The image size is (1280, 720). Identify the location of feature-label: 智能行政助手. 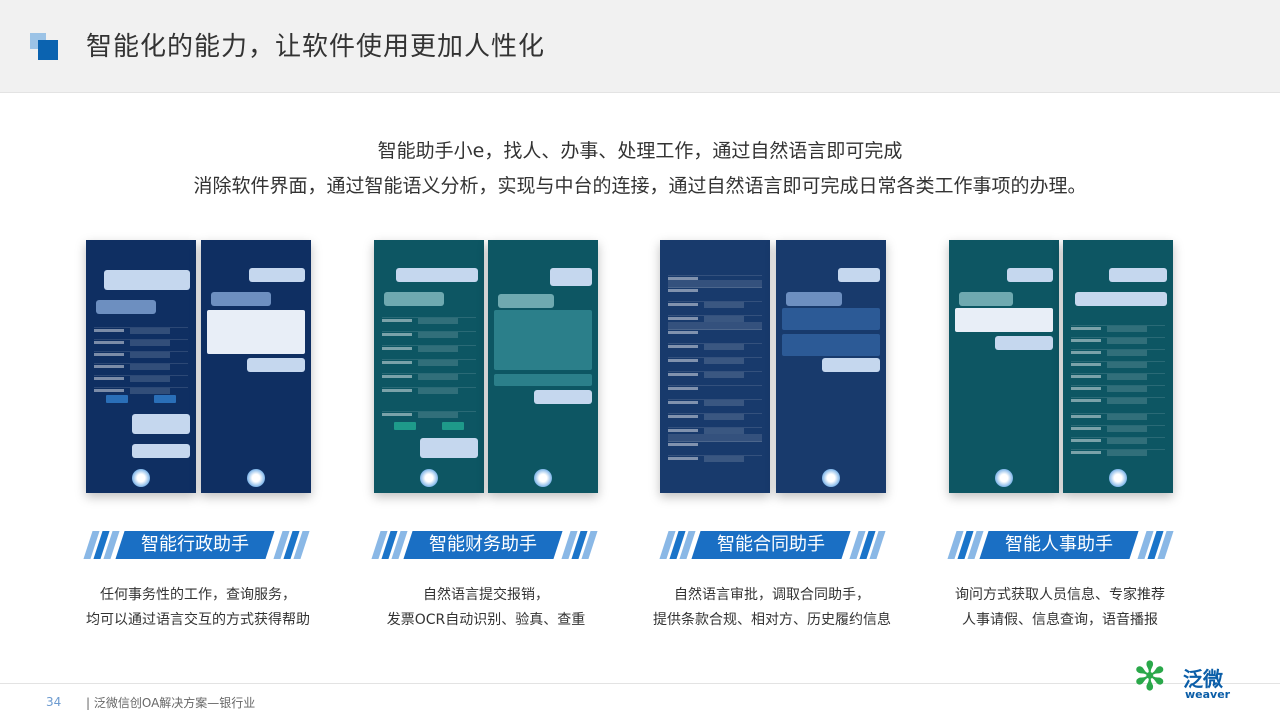
(195, 545).